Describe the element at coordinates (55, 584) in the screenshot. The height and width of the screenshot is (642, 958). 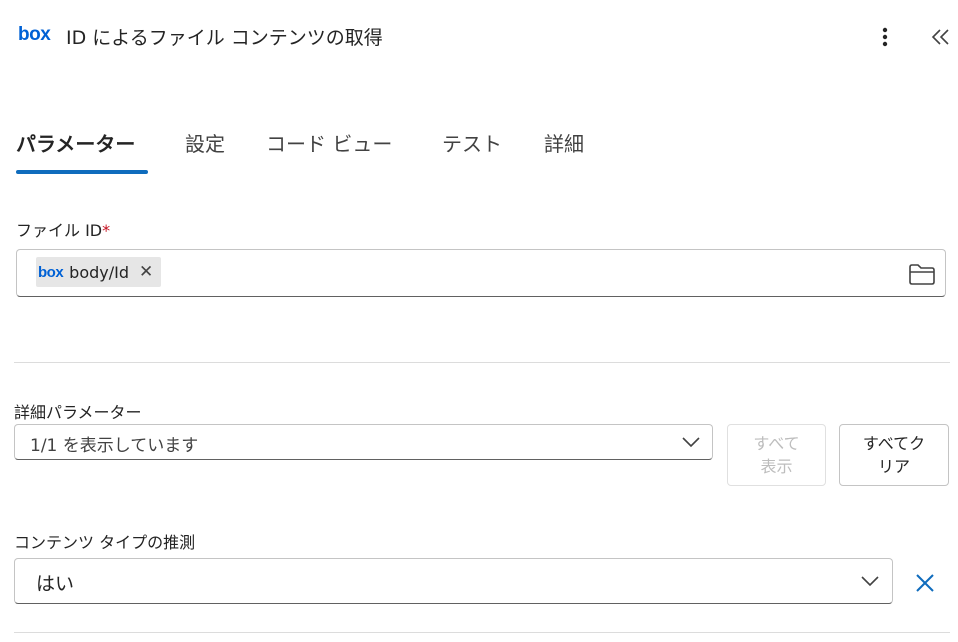
I see `content-type-value: はい` at that location.